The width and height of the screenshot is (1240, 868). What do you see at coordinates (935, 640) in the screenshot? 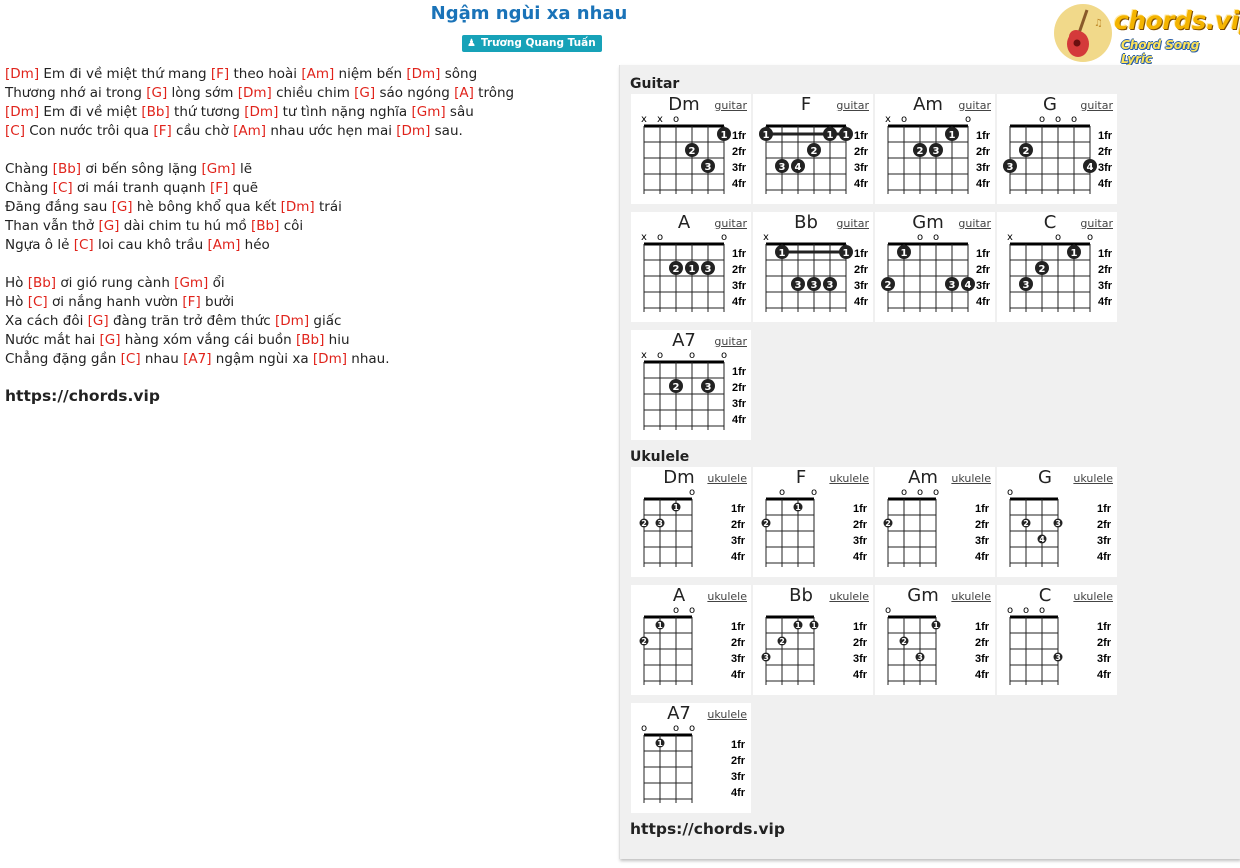
I see `ukulele-chord-card-gm: 1fr 2fr 3fr 4fr o 2 3 1 Gm ukulele` at bounding box center [935, 640].